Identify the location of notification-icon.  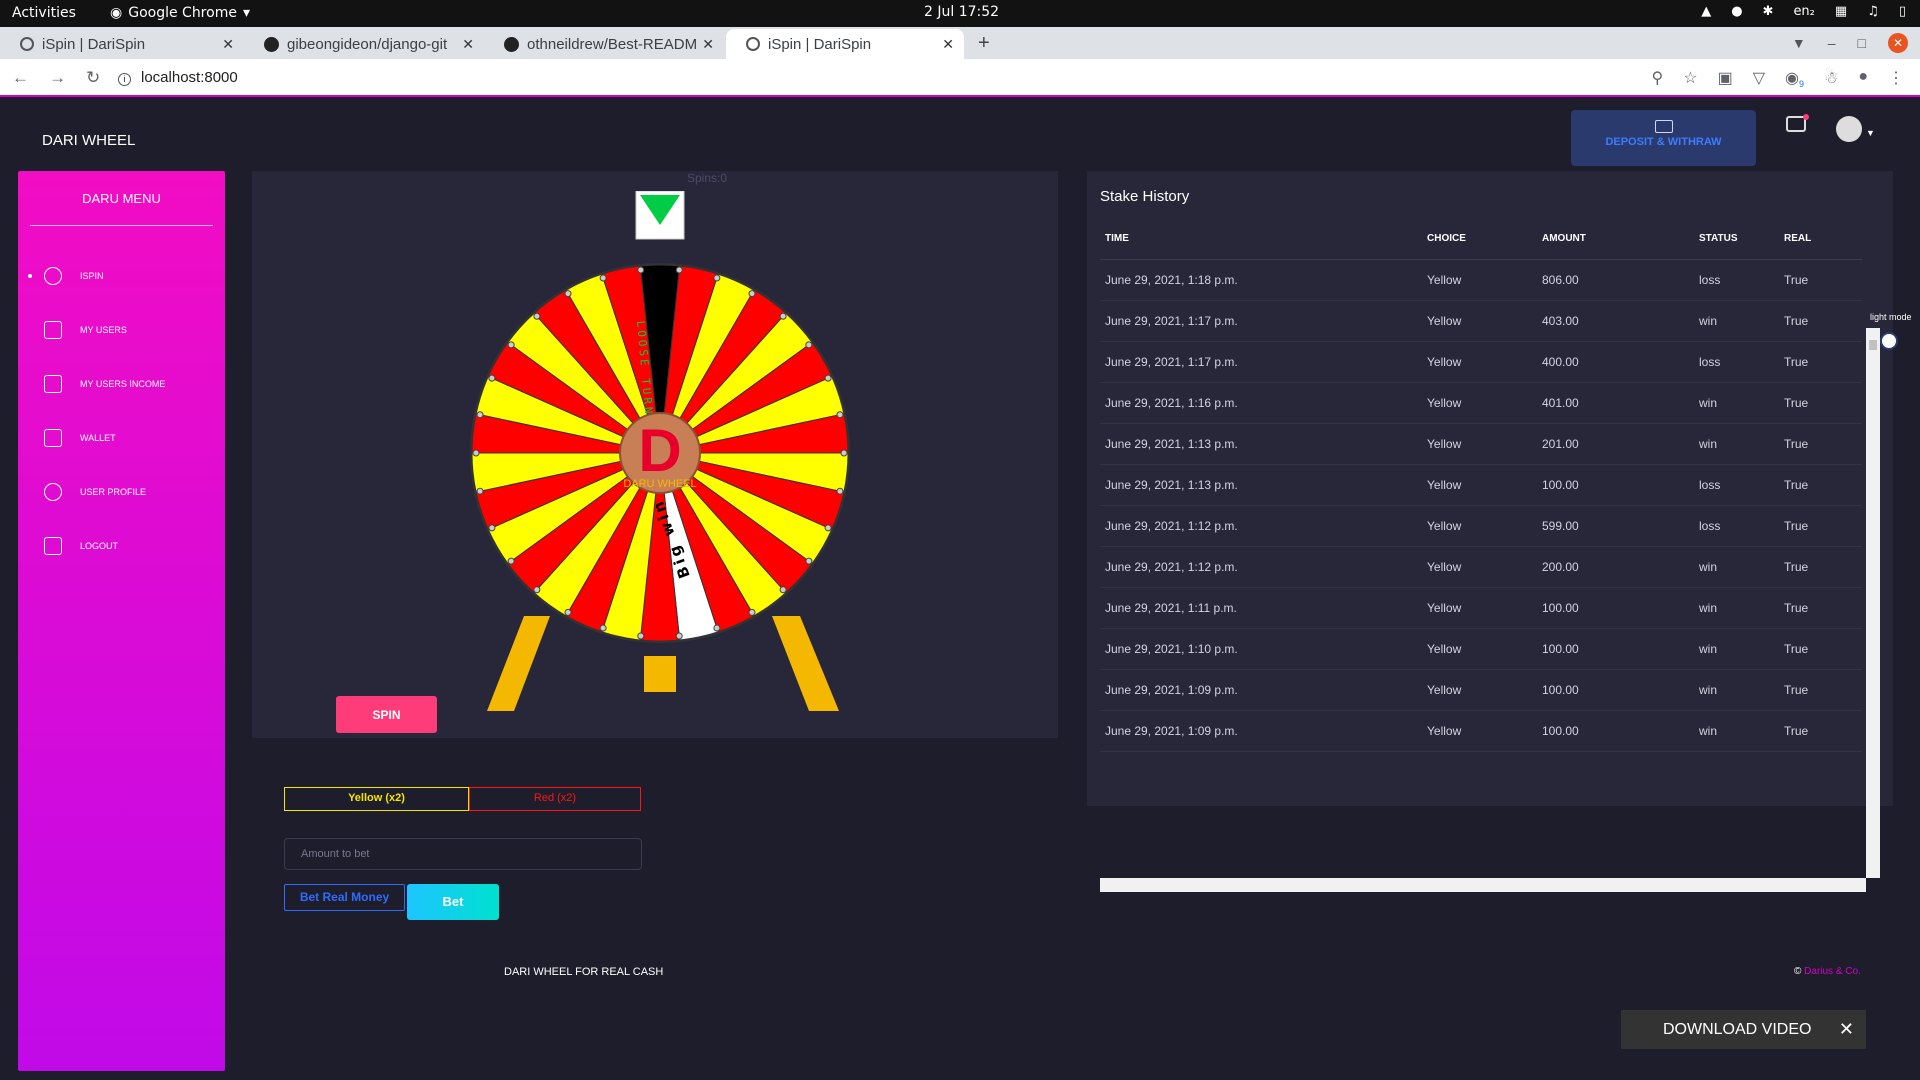
(1797, 123).